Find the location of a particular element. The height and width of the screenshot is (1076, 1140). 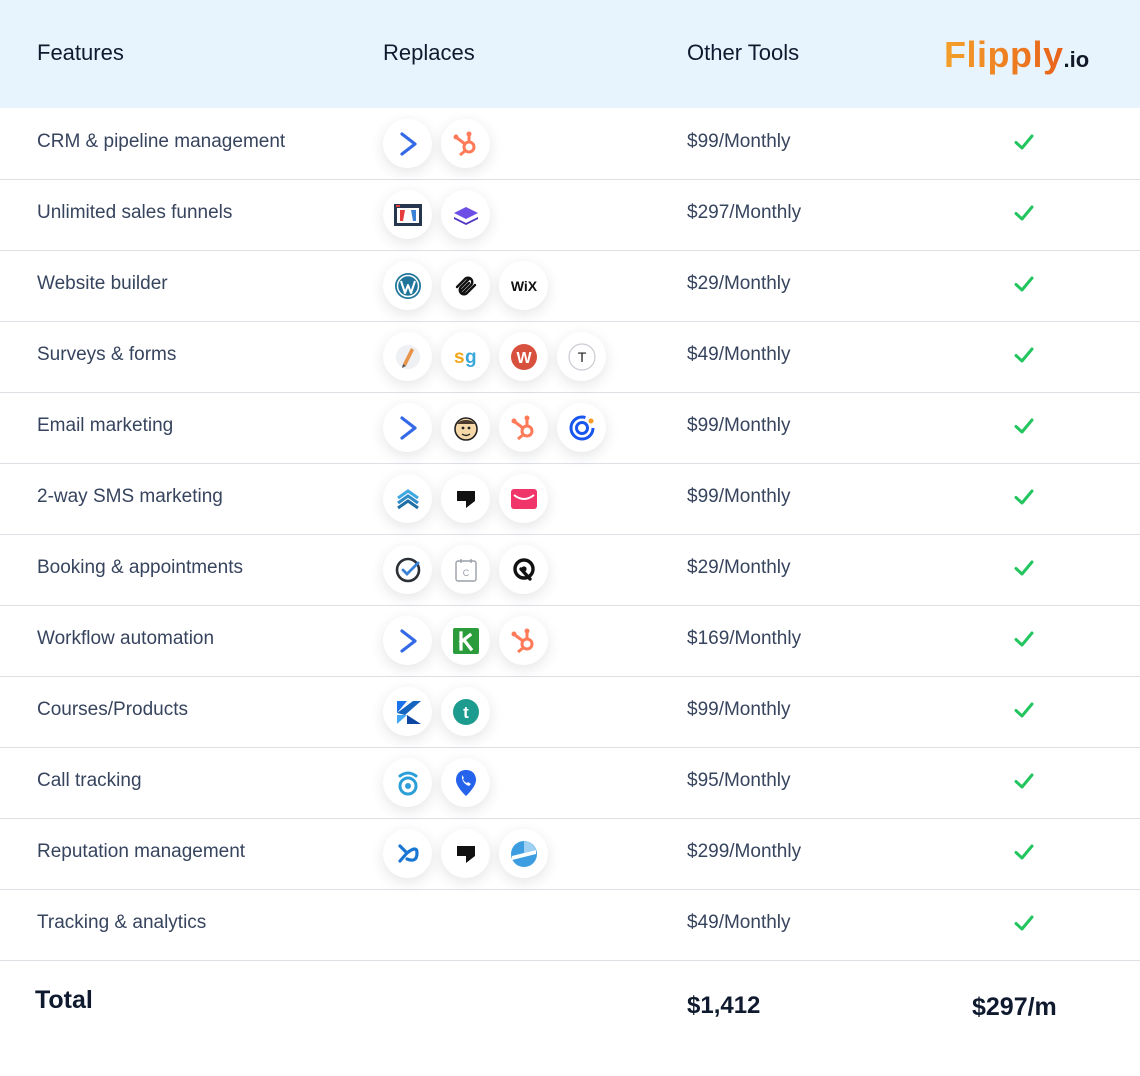

other-tools-price: $169/Monthly is located at coordinates (744, 638).